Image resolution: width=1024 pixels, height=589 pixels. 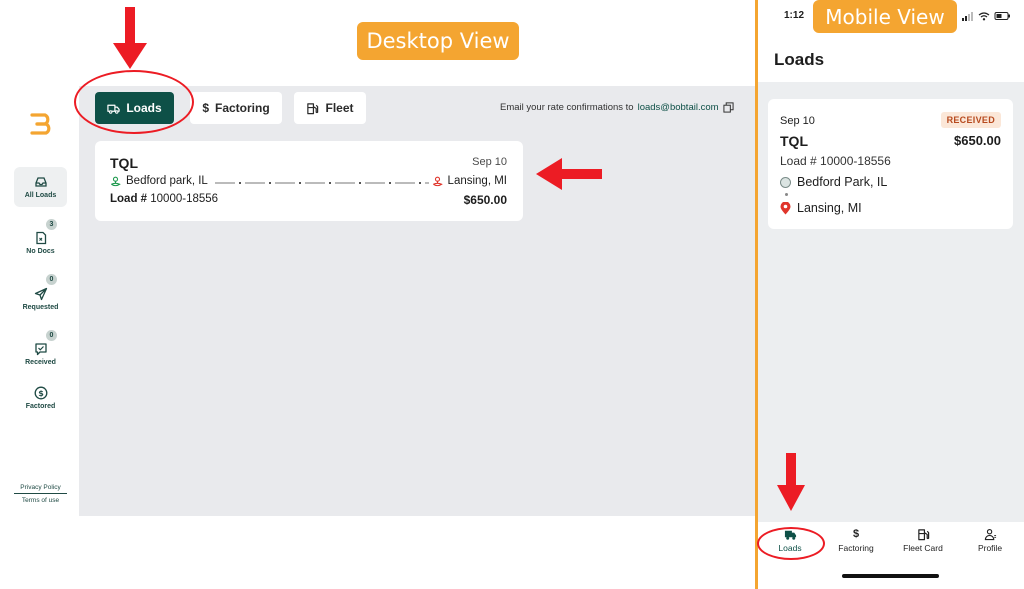 I want to click on load-origin: Bedford park, IL, so click(x=159, y=181).